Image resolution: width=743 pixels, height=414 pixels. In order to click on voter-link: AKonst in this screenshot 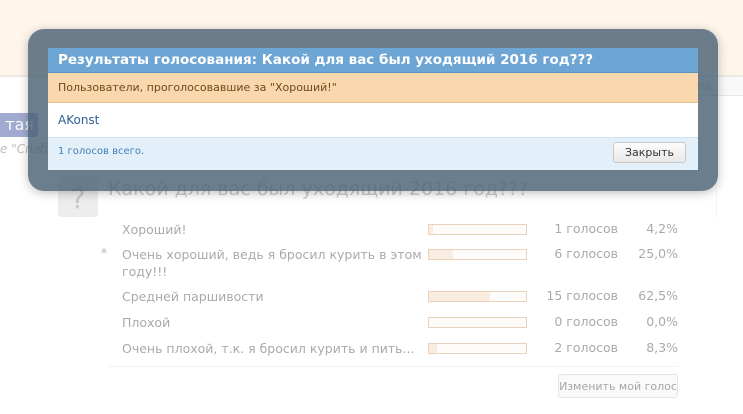, I will do `click(78, 120)`.